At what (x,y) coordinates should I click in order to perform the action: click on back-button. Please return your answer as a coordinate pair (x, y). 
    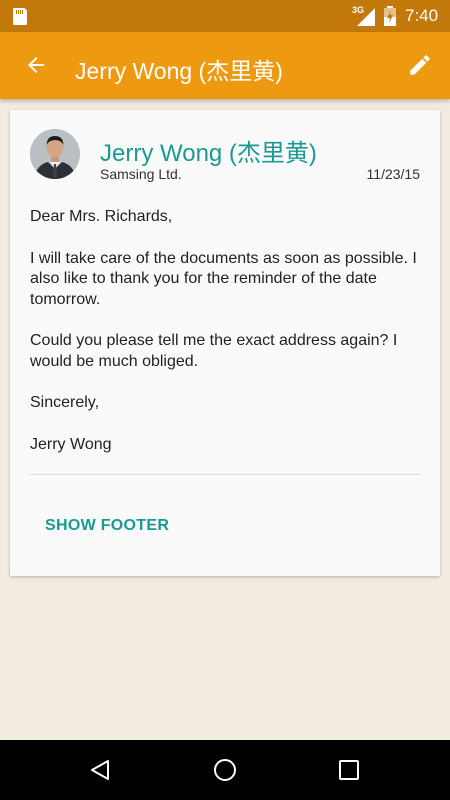
    Looking at the image, I should click on (36, 65).